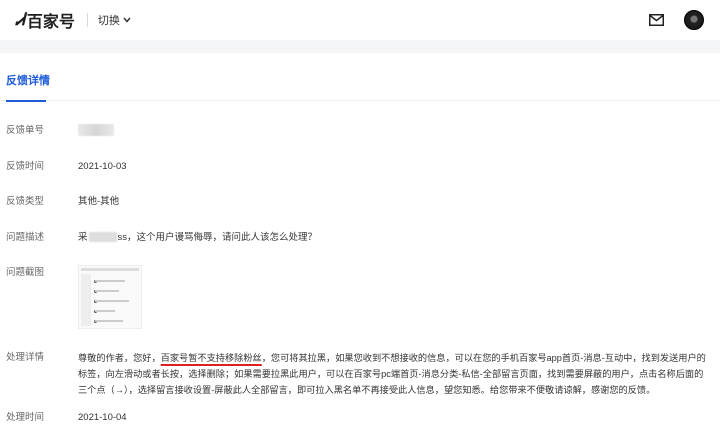  Describe the element at coordinates (694, 20) in the screenshot. I see `avatar` at that location.